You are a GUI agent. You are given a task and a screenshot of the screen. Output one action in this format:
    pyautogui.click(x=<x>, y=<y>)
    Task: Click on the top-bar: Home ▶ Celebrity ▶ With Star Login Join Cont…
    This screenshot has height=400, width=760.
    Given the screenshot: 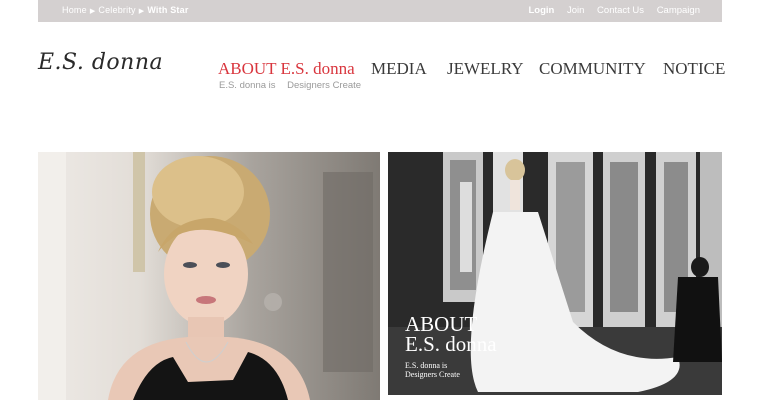 What is the action you would take?
    pyautogui.click(x=380, y=11)
    